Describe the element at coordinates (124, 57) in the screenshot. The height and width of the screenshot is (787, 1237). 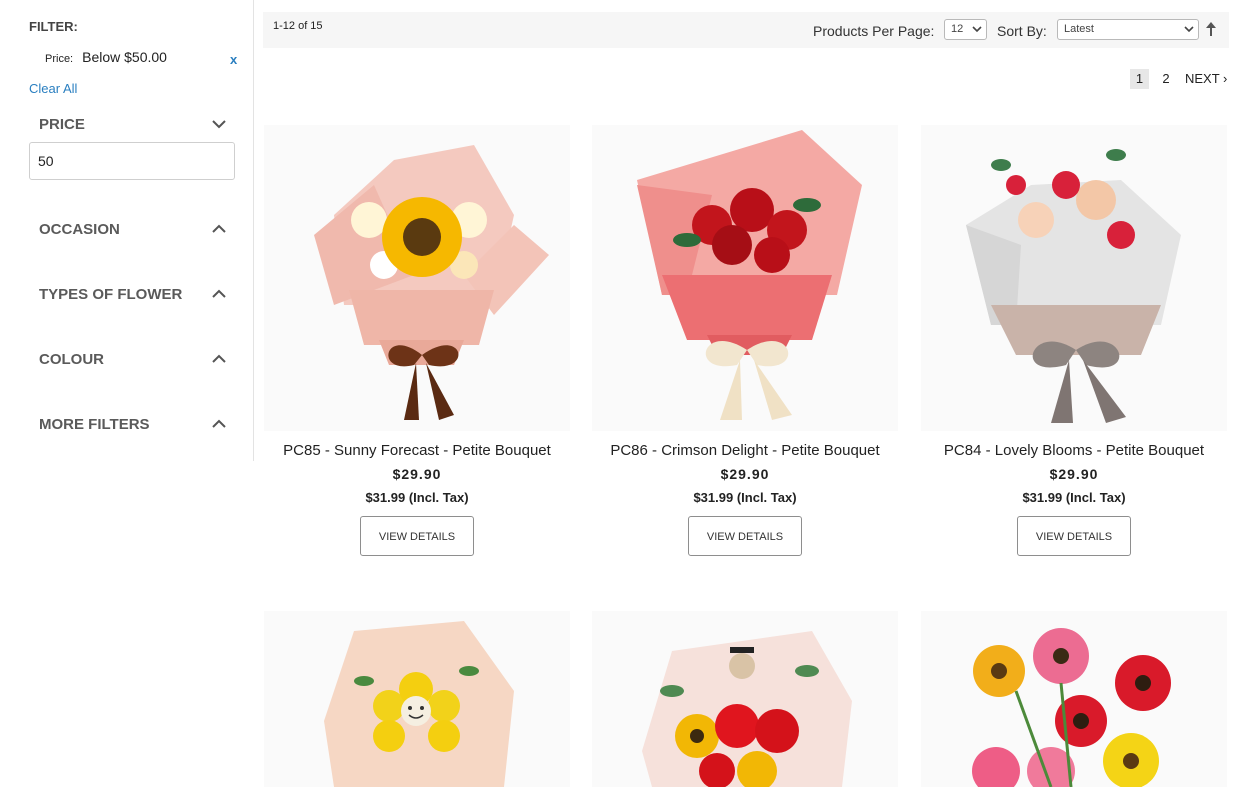
I see `active-filter-value: Below $50.00` at that location.